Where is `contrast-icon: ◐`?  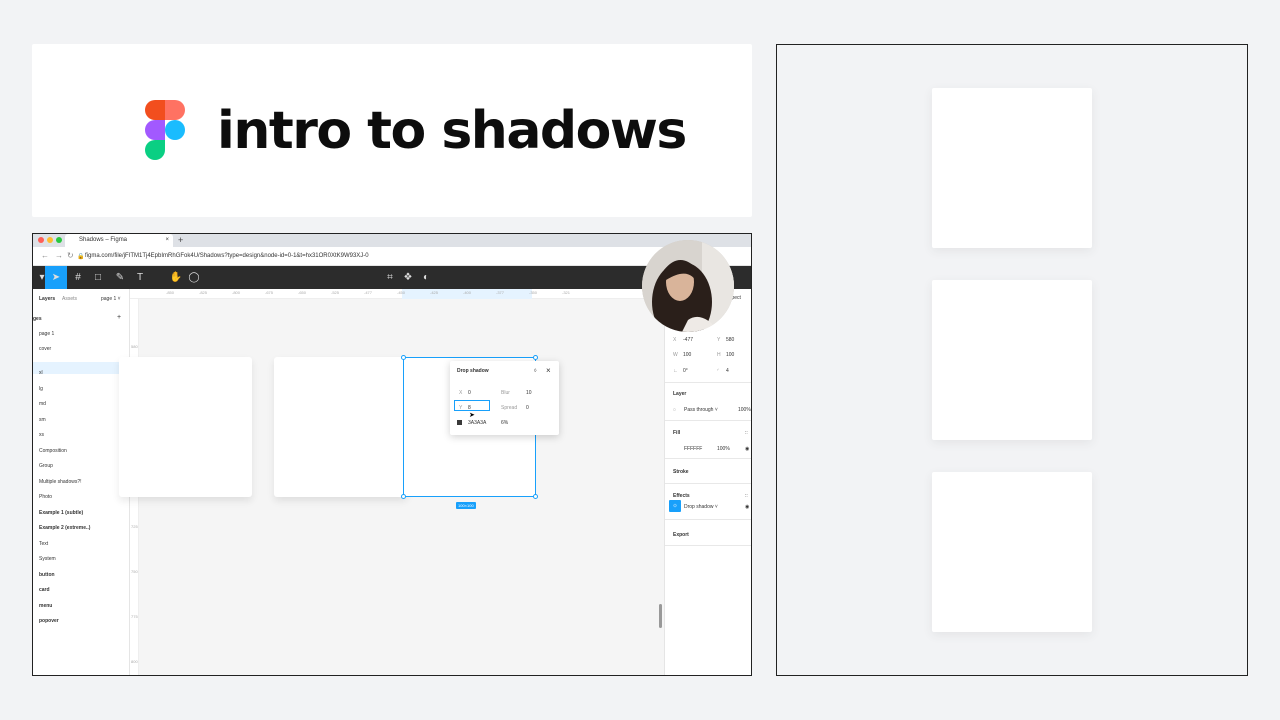
contrast-icon: ◐ is located at coordinates (426, 278).